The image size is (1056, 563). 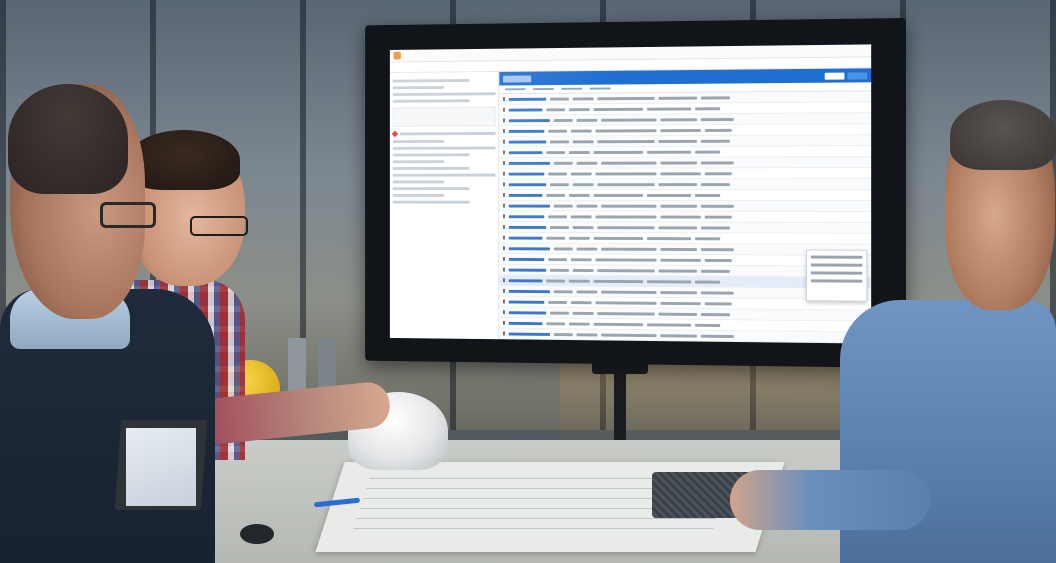 I want to click on glasses, so click(x=128, y=215).